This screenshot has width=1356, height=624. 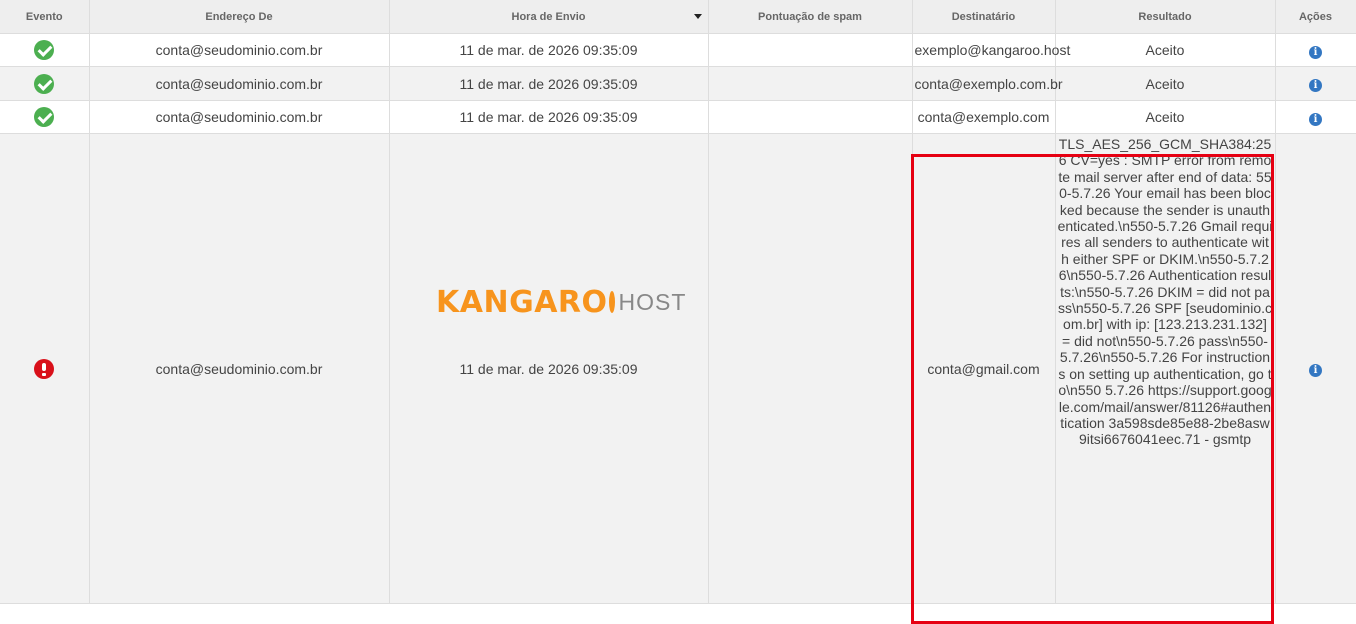 I want to click on kangaroo-icon, so click(x=611, y=302).